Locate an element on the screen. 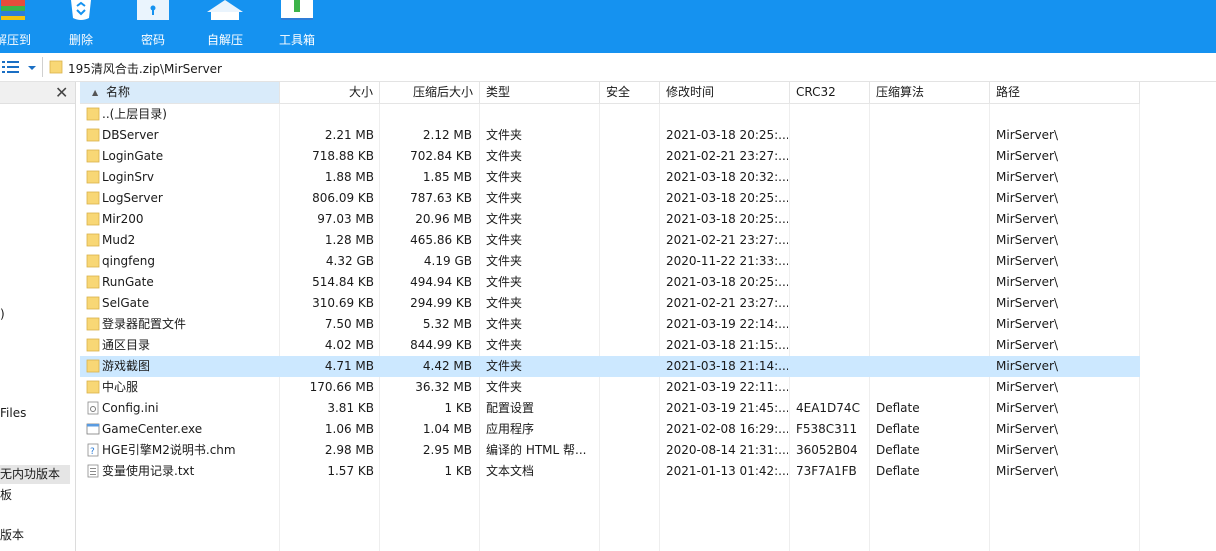 The width and height of the screenshot is (1216, 551). file-type: 文本文档 is located at coordinates (510, 471).